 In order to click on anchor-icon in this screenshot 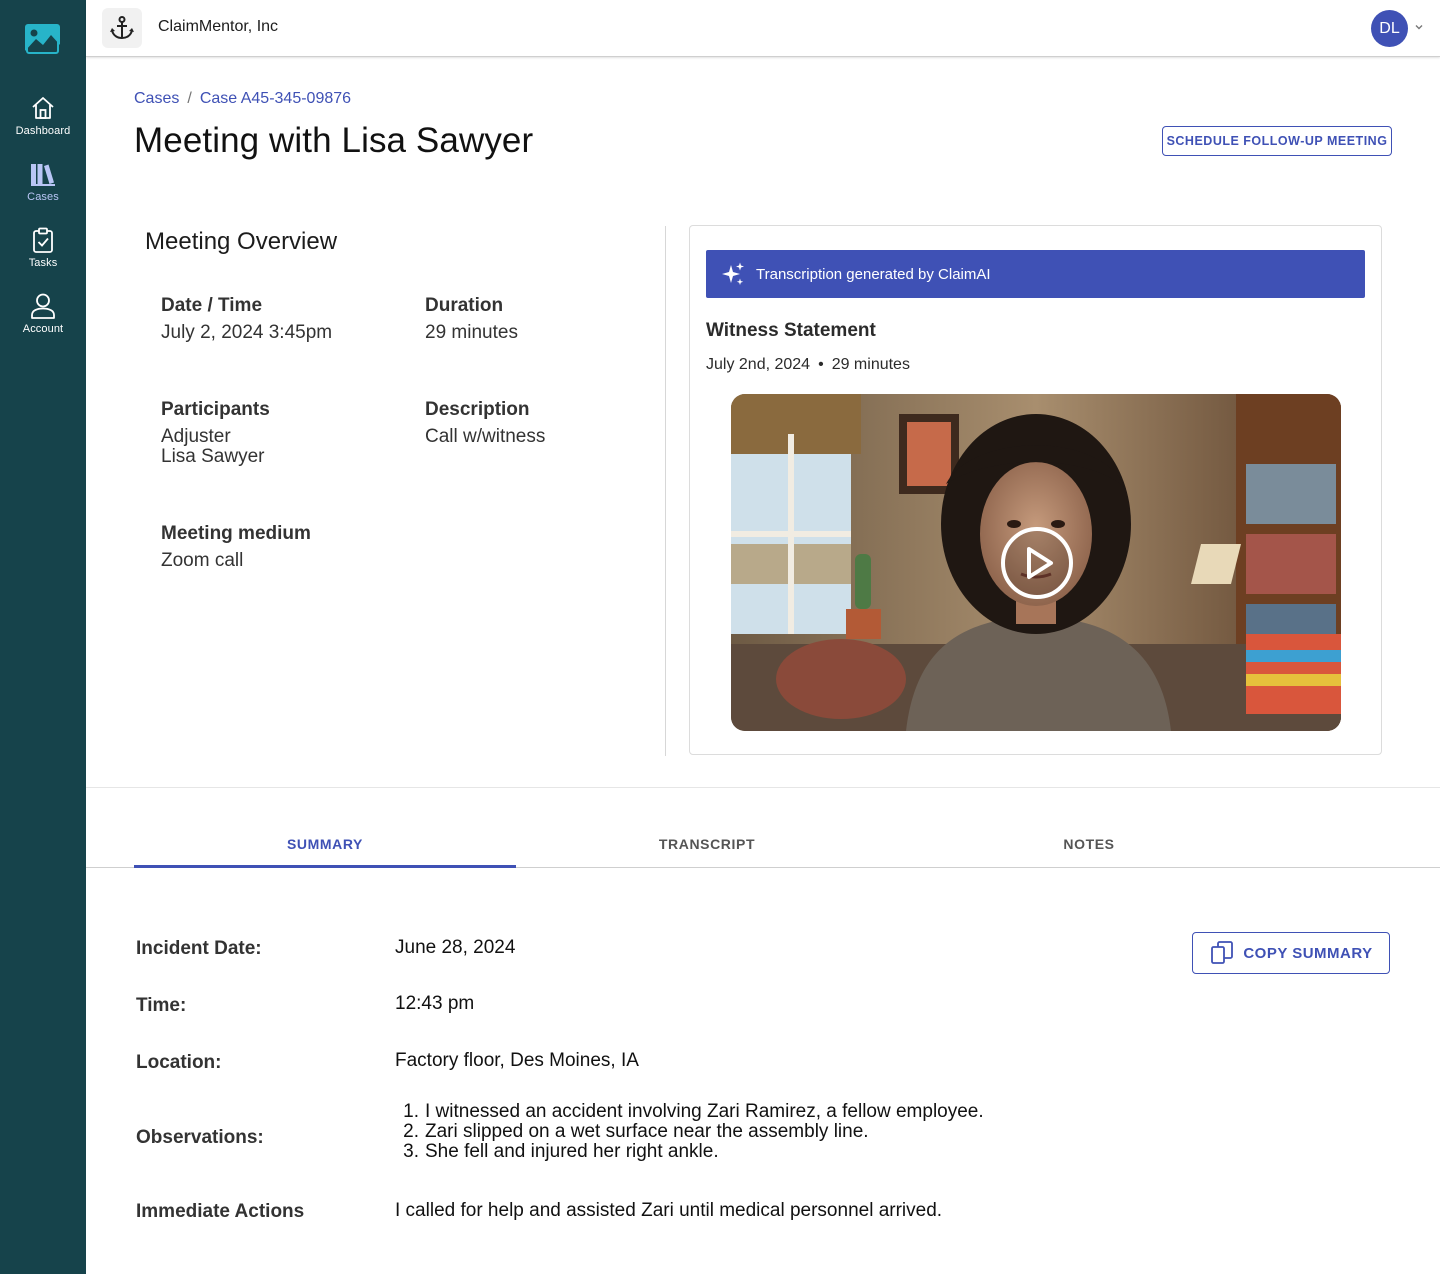, I will do `click(122, 28)`.